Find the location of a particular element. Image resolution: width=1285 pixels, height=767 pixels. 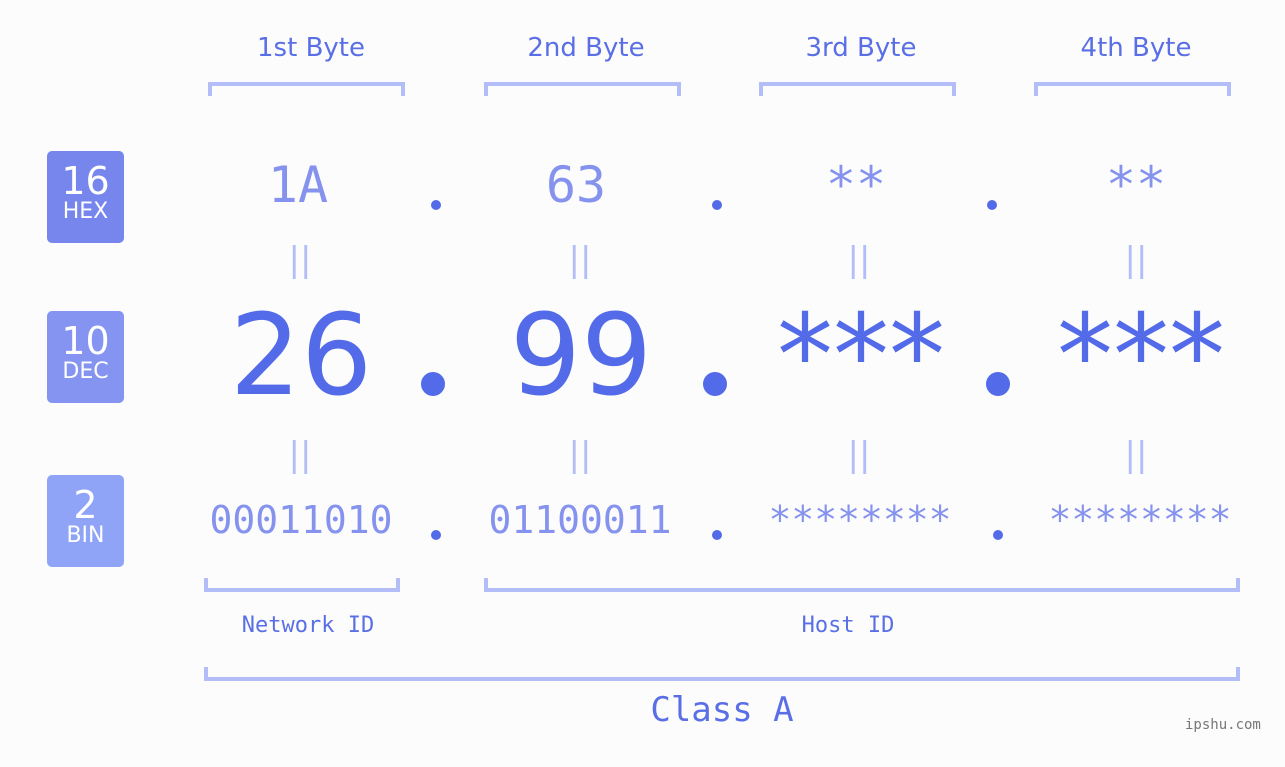

dec-byte-2: 99 is located at coordinates (581, 356).